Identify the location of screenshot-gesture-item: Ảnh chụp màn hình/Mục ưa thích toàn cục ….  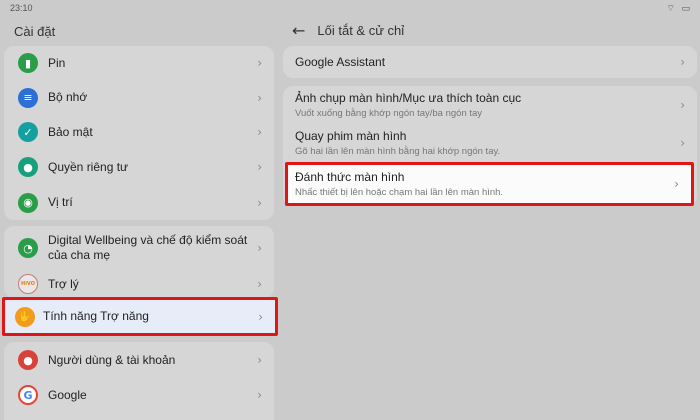
(490, 105).